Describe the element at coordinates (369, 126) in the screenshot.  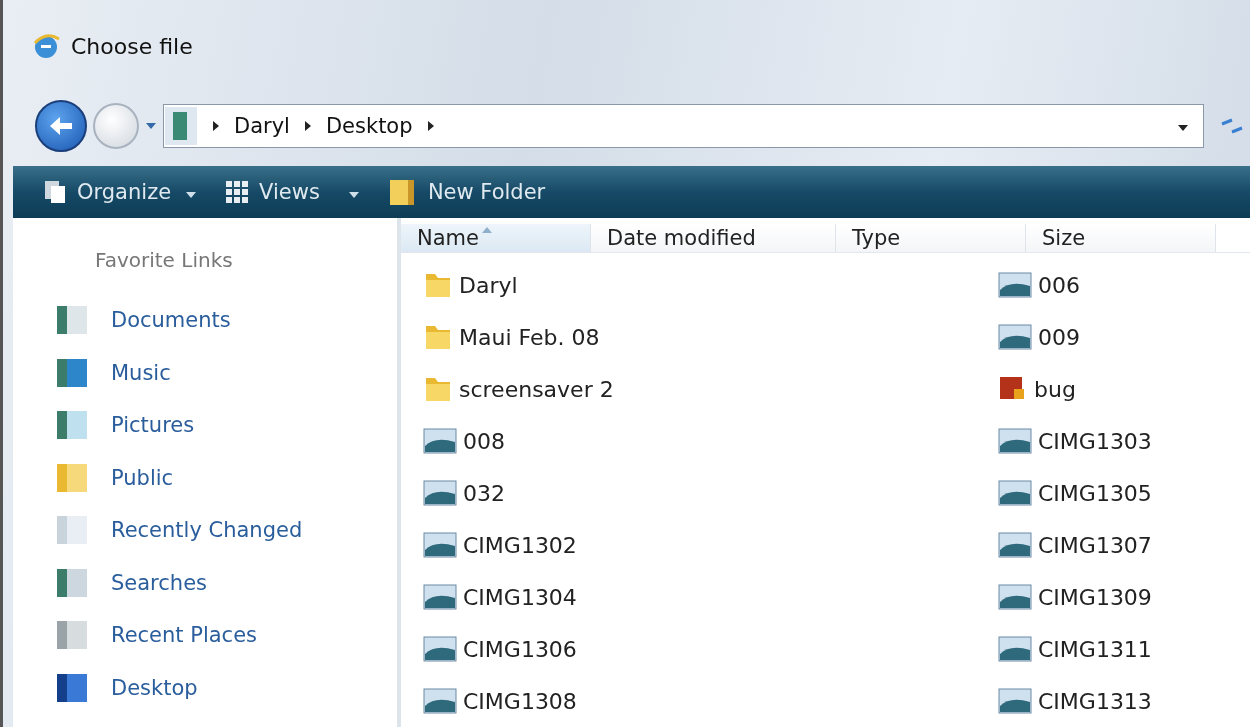
I see `breadcrumb: Desktop` at that location.